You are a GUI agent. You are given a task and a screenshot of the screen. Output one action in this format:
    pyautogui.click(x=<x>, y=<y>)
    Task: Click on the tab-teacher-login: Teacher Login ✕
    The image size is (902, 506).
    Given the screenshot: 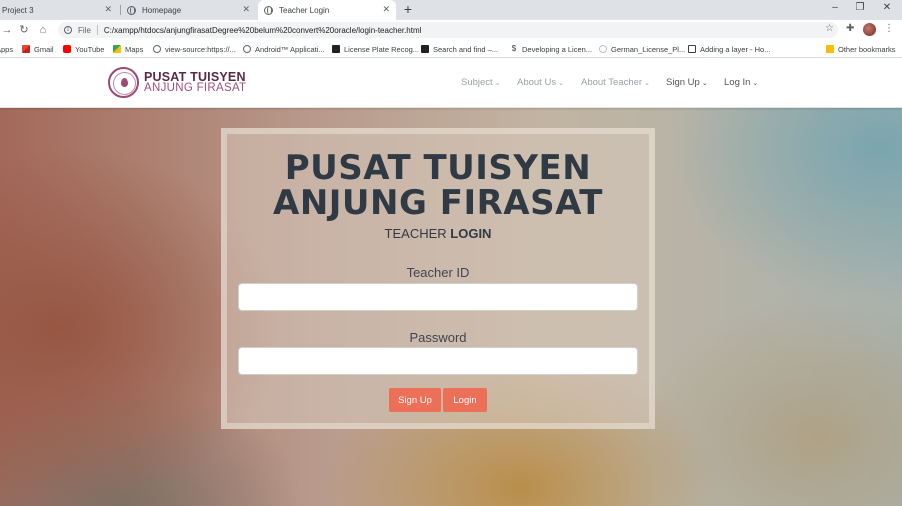 What is the action you would take?
    pyautogui.click(x=327, y=10)
    